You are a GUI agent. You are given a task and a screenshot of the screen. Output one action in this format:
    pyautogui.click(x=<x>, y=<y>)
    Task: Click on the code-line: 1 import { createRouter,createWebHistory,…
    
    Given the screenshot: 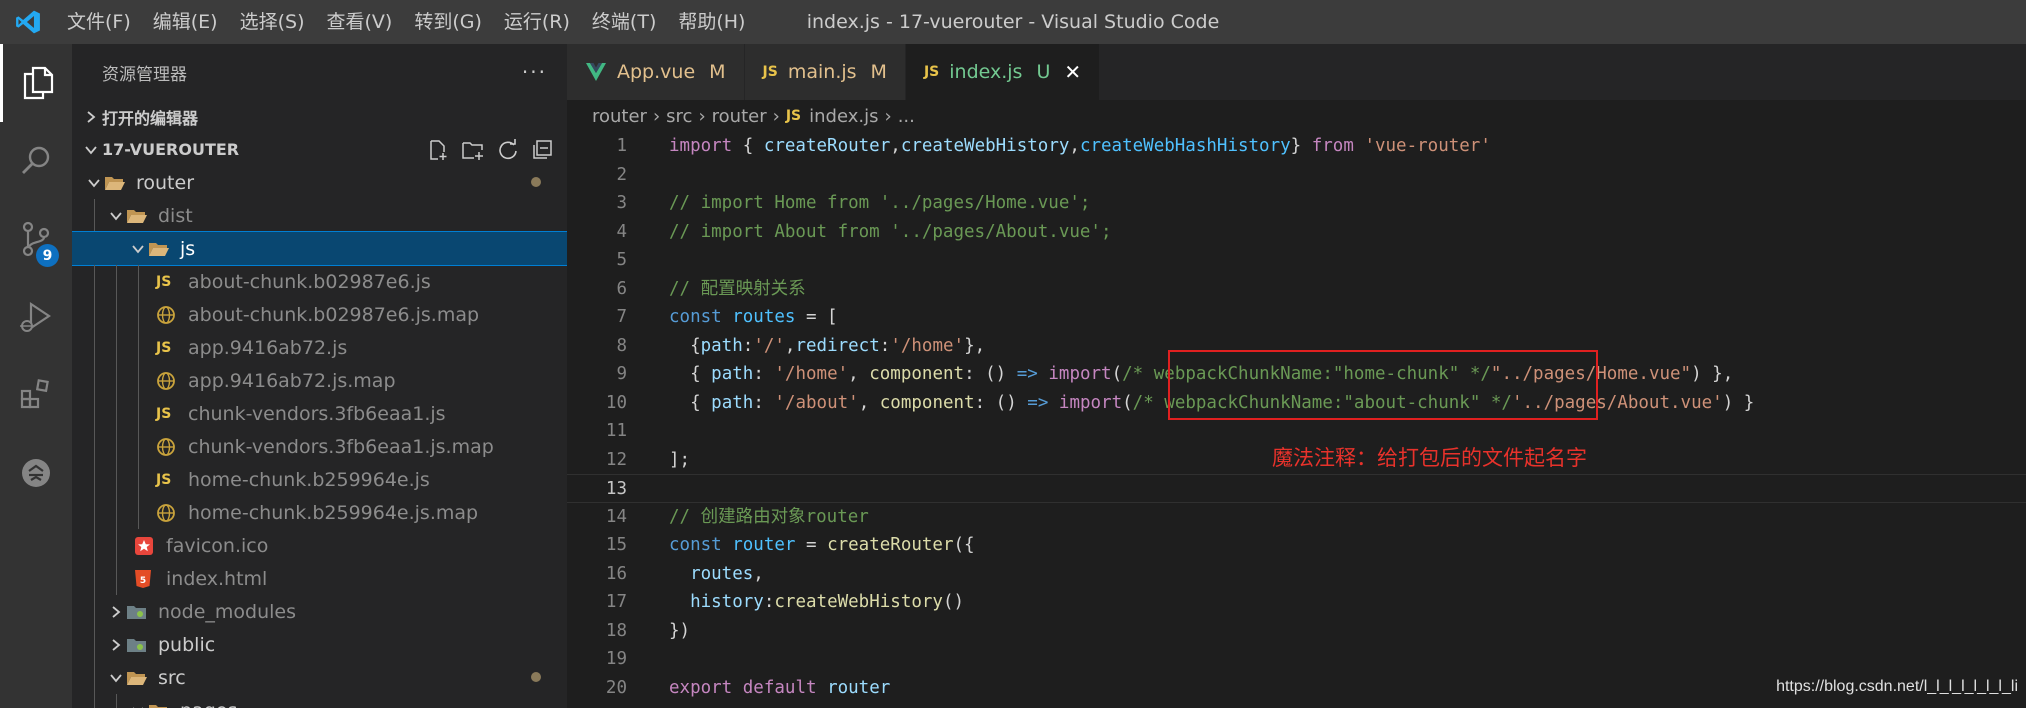 What is the action you would take?
    pyautogui.click(x=1296, y=146)
    